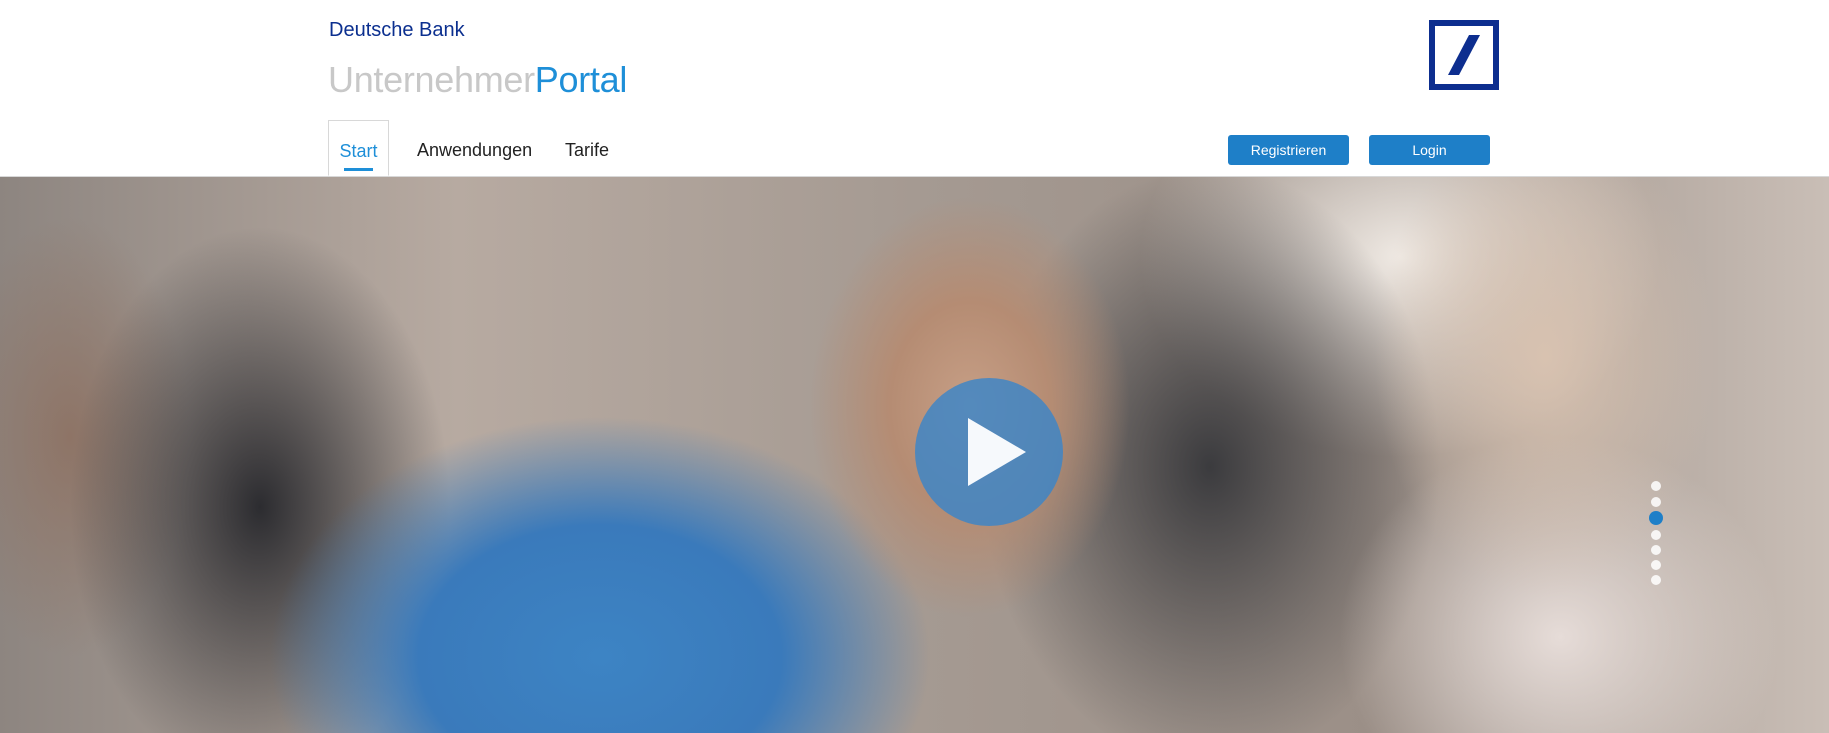 The width and height of the screenshot is (1829, 733). I want to click on play-icon, so click(997, 452).